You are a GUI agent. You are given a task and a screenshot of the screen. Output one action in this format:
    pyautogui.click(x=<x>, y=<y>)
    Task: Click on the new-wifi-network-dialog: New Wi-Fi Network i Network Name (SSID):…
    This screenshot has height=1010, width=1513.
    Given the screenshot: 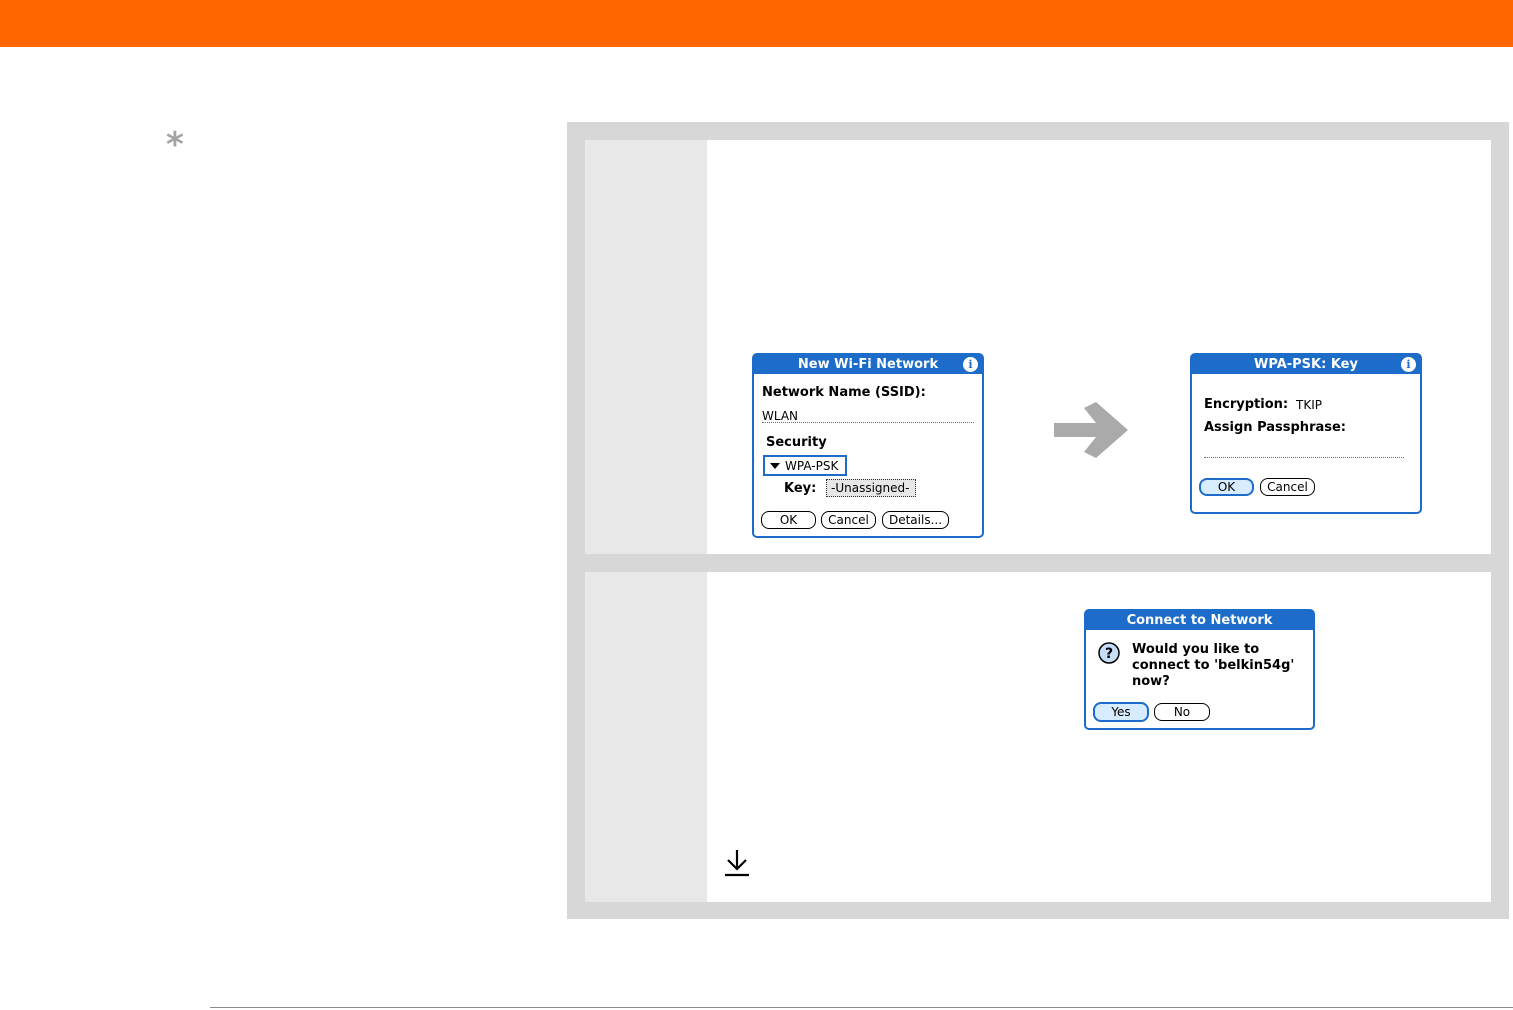 What is the action you would take?
    pyautogui.click(x=868, y=445)
    